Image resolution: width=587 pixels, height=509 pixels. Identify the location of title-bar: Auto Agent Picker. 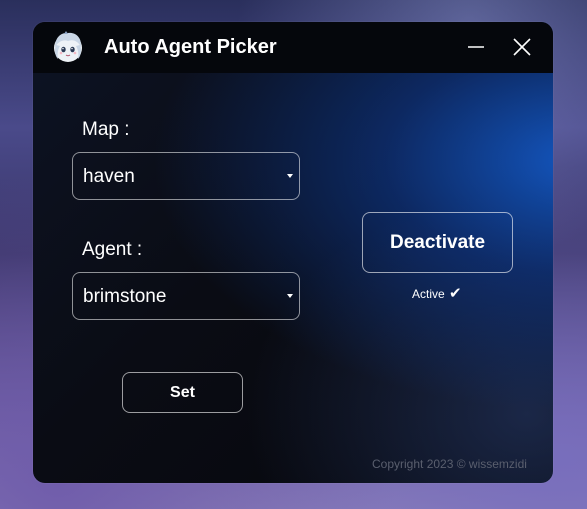
(293, 47).